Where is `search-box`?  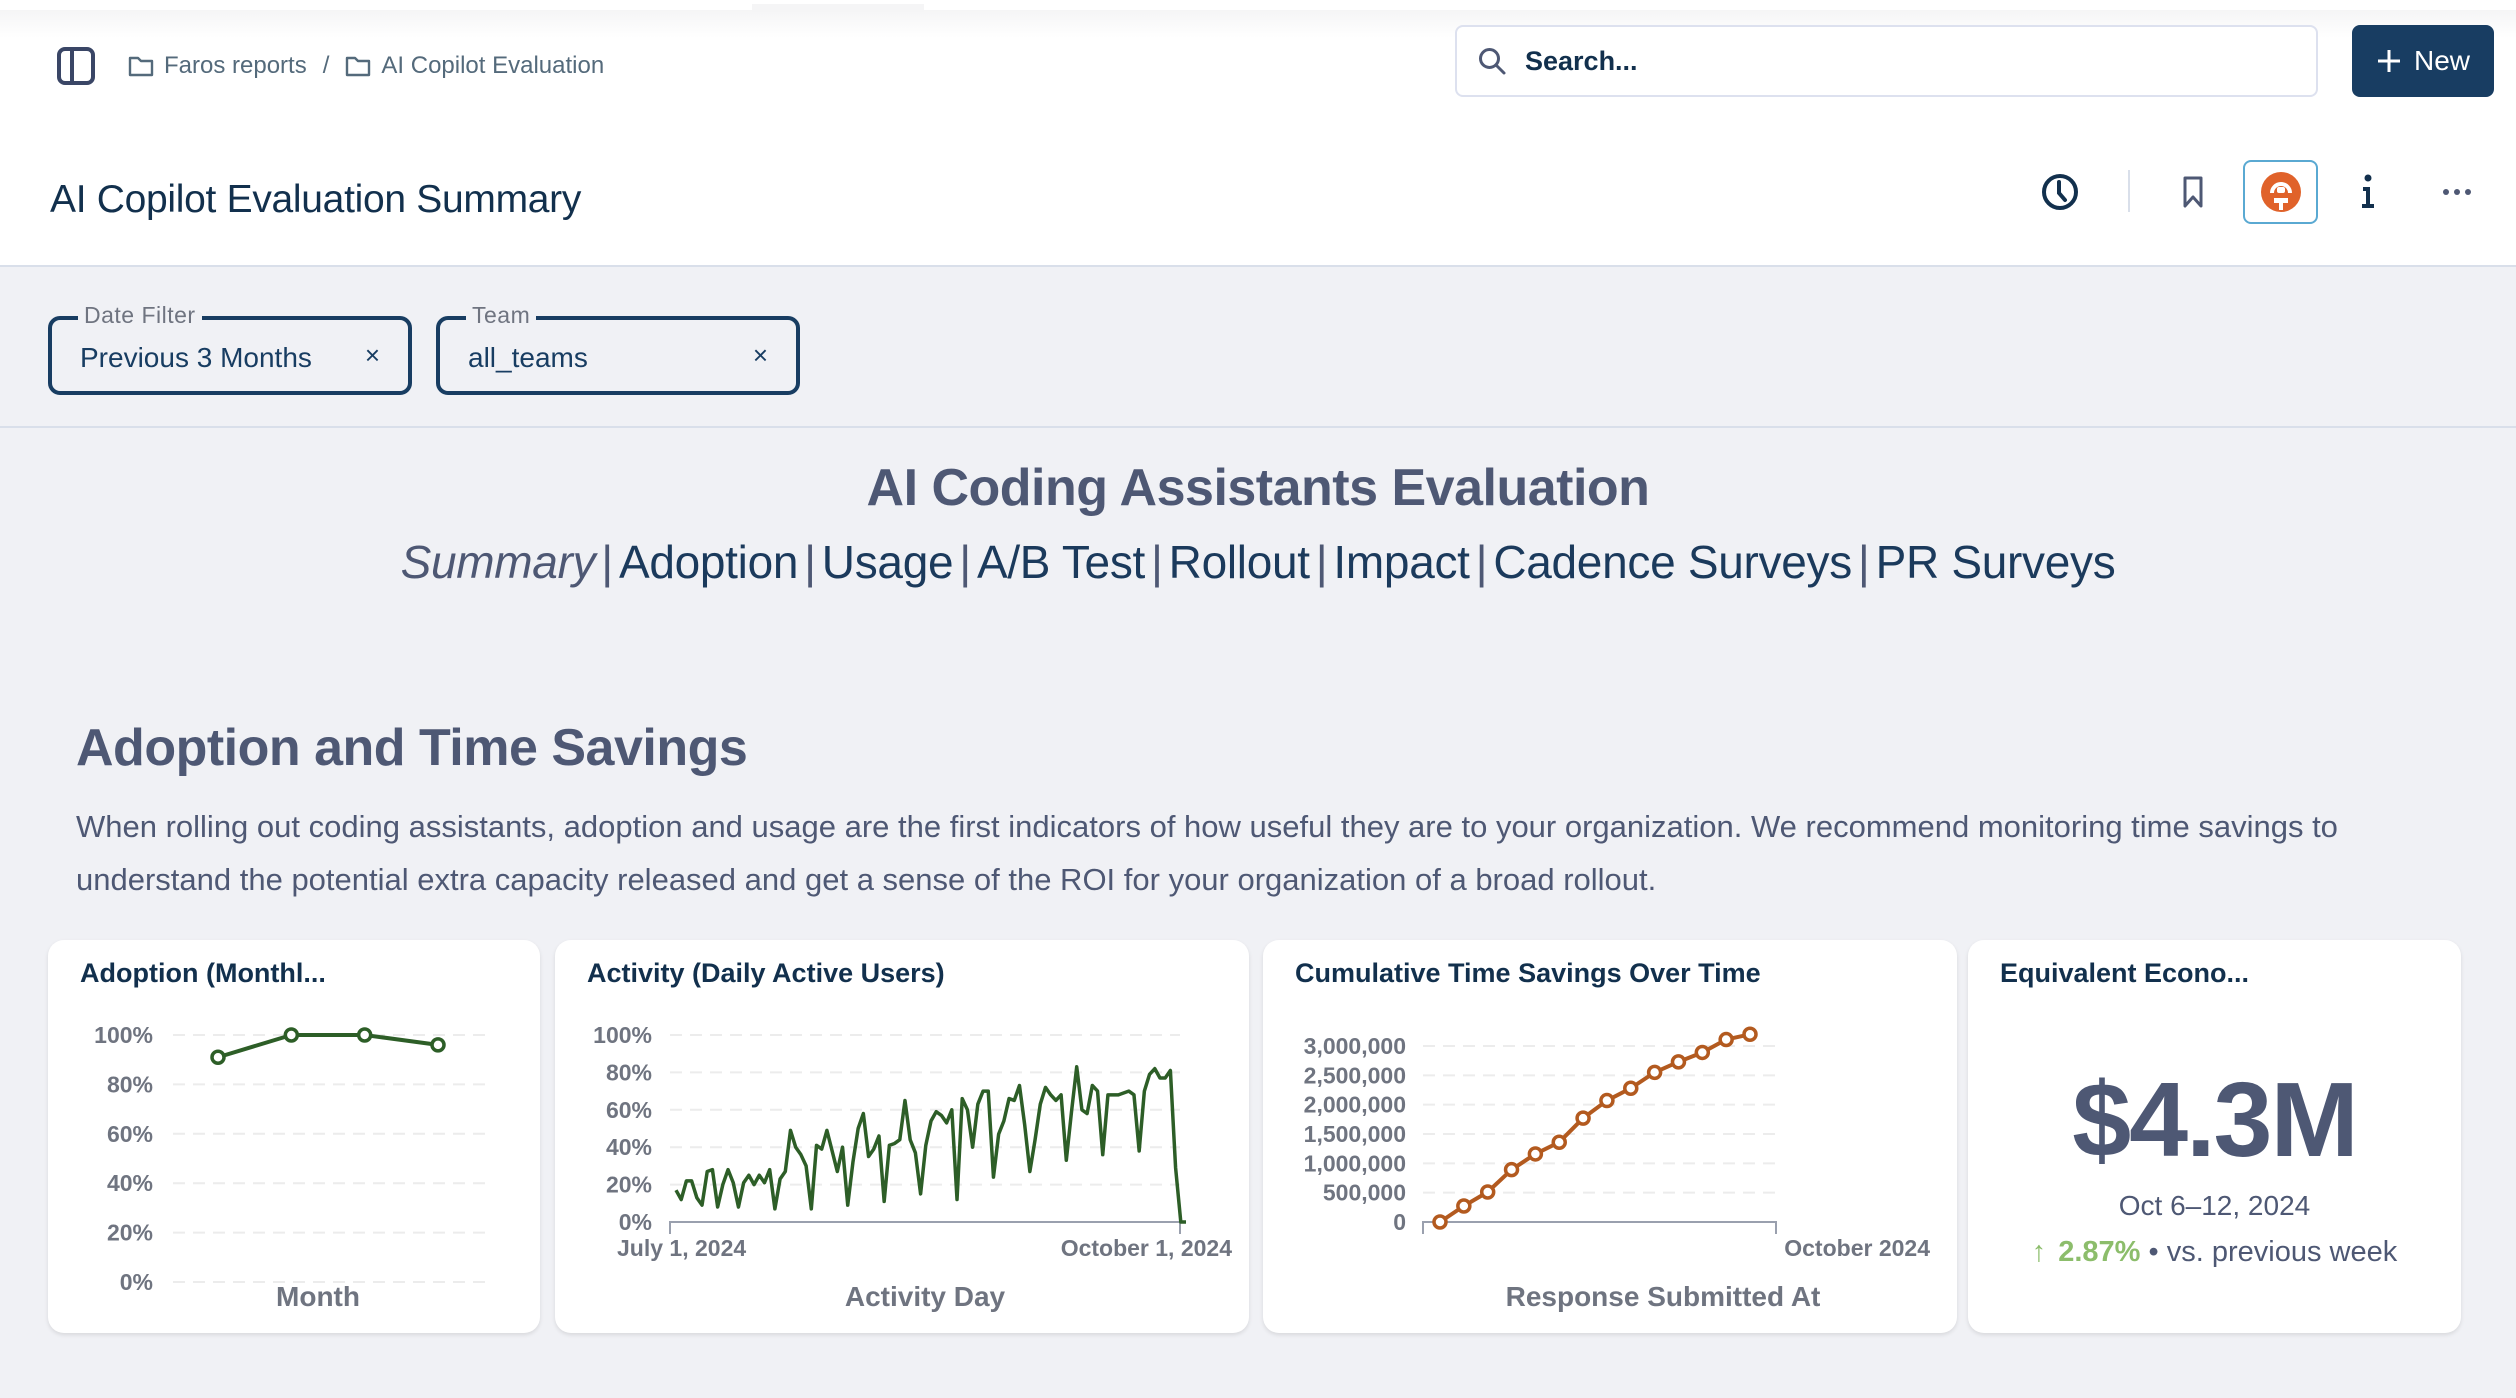 search-box is located at coordinates (1886, 61).